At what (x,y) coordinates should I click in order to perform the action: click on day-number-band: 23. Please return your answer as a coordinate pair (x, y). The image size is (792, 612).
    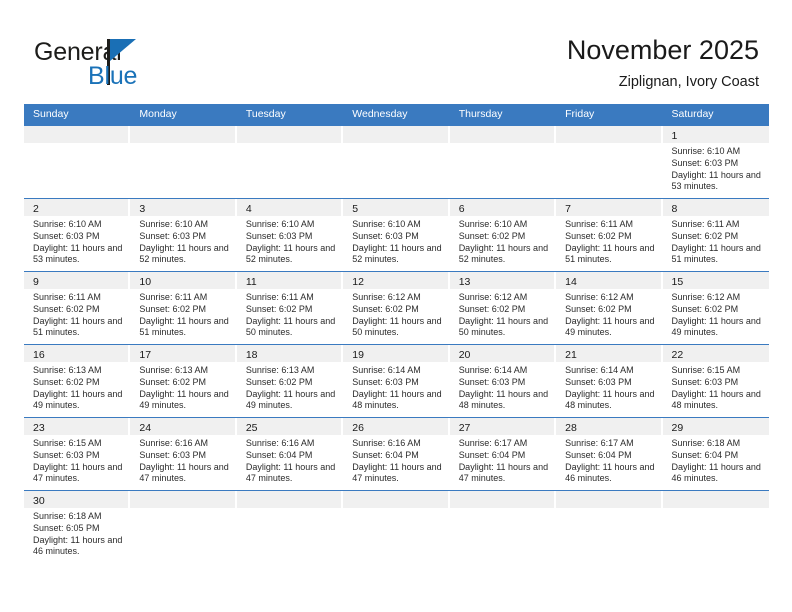
    Looking at the image, I should click on (76, 426).